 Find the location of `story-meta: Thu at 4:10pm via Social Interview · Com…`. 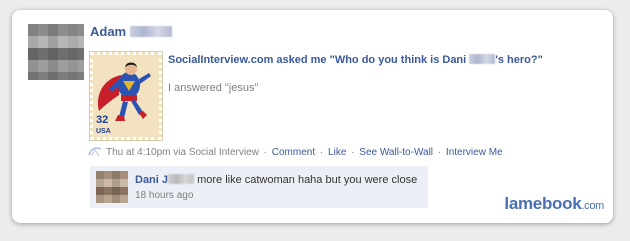

story-meta: Thu at 4:10pm via Social Interview · Com… is located at coordinates (295, 152).